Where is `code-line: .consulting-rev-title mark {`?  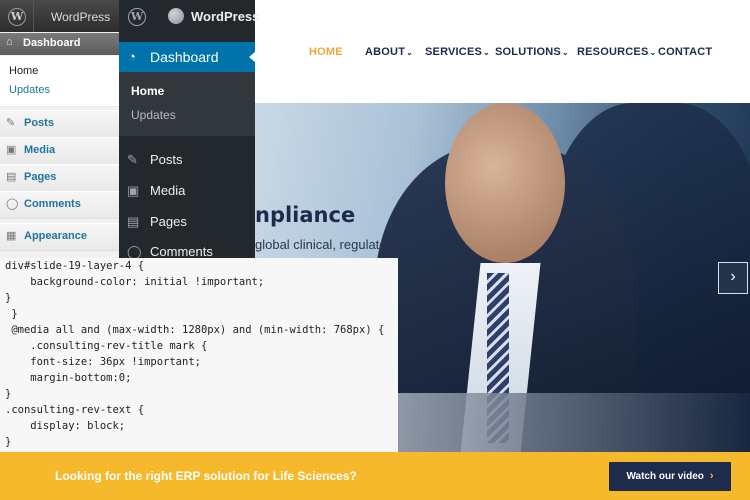
code-line: .consulting-rev-title mark { is located at coordinates (106, 346).